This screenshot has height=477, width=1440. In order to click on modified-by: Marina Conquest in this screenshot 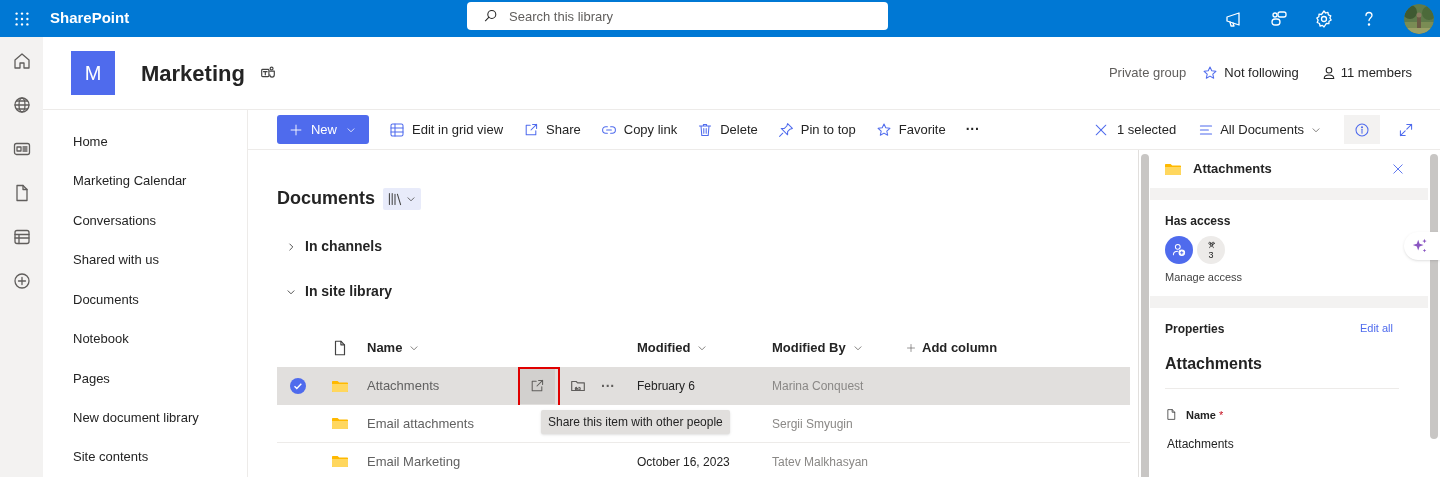, I will do `click(818, 386)`.